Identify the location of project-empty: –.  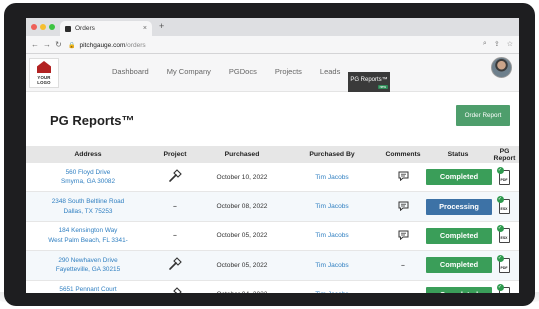
(175, 207).